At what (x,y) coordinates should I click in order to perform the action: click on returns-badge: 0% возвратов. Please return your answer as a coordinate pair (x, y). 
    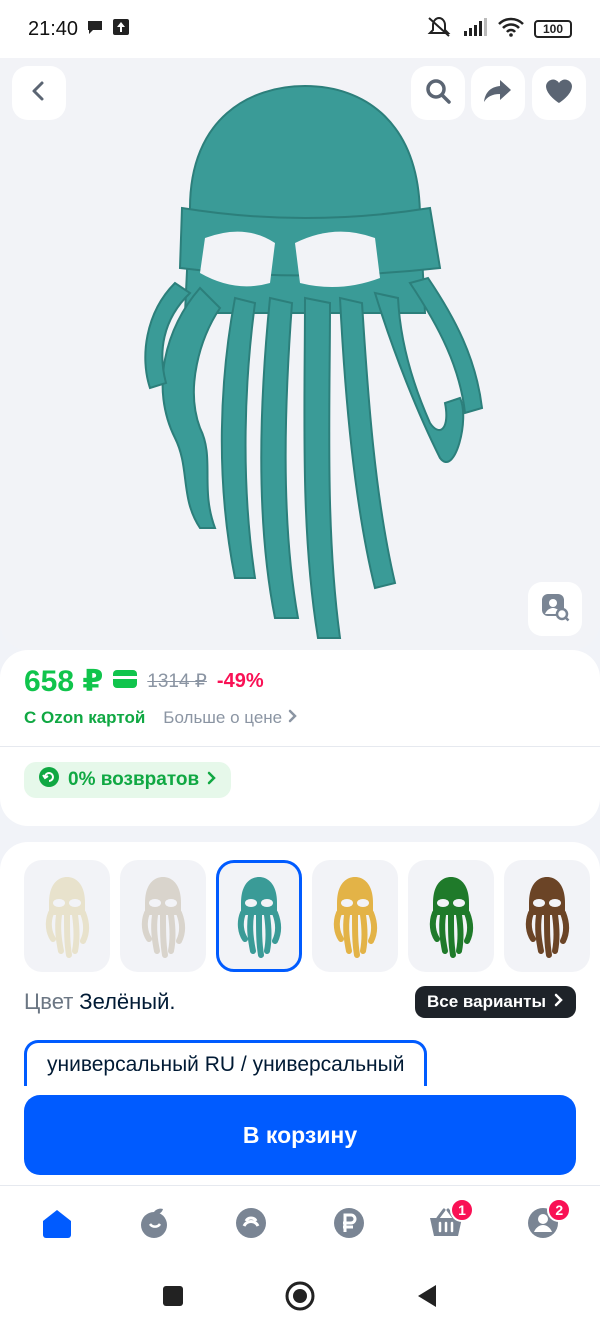
    Looking at the image, I should click on (128, 780).